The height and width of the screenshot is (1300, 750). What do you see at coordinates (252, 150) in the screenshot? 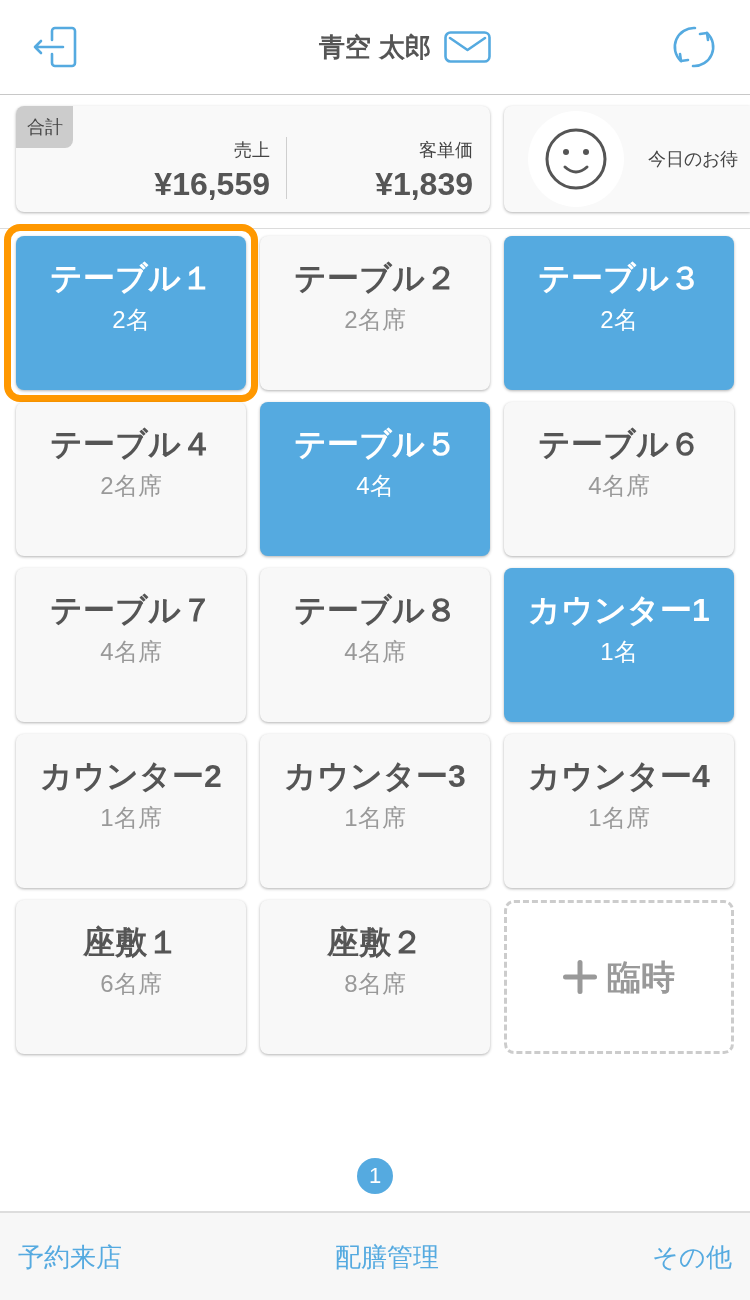
I see `metric-label: 売上` at bounding box center [252, 150].